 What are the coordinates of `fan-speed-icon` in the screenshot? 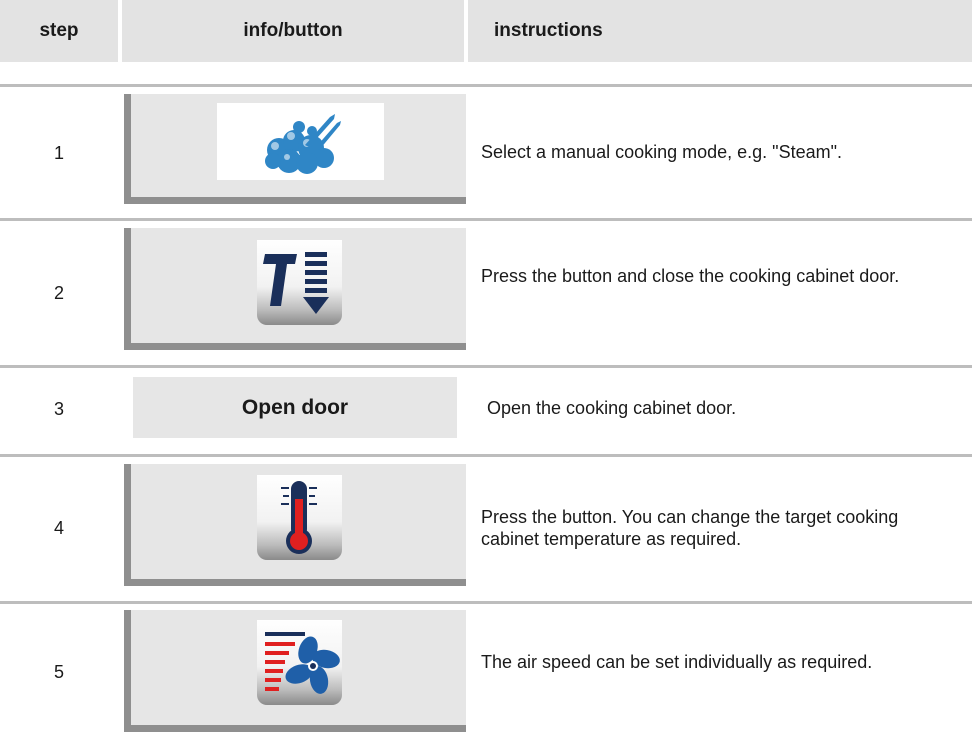 It's located at (299, 662).